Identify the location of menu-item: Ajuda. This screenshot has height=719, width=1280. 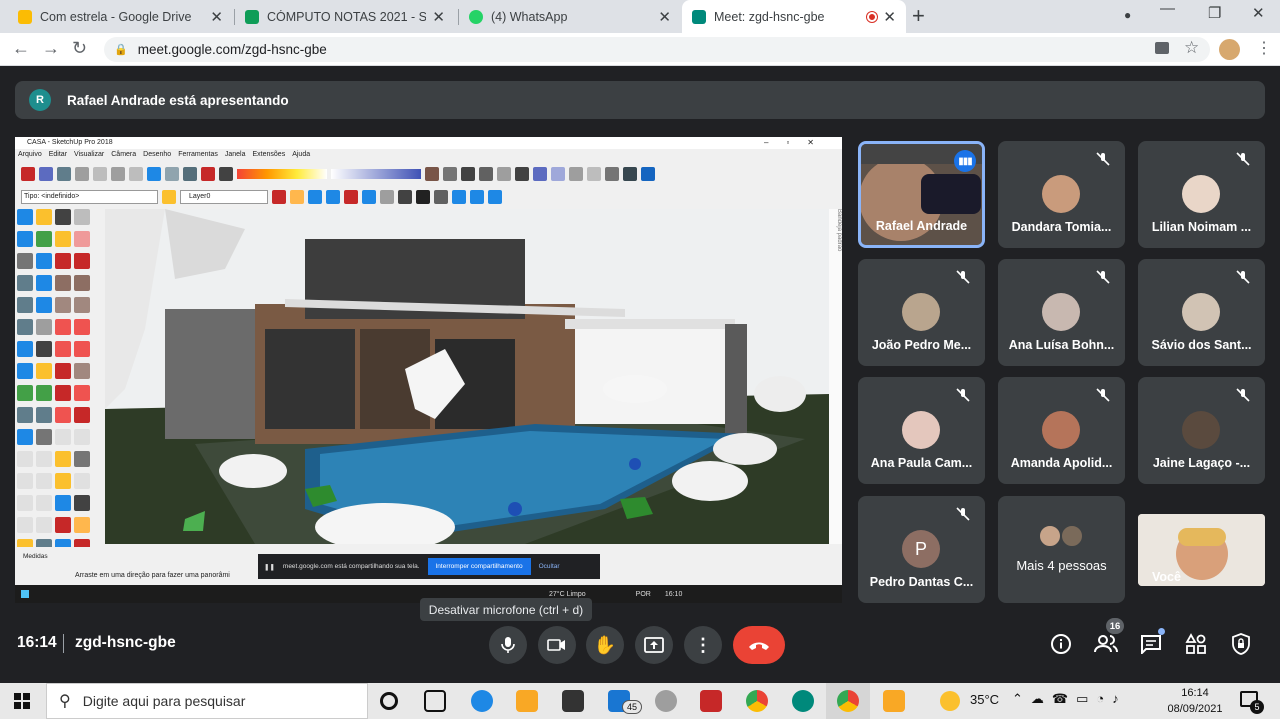
(301, 154).